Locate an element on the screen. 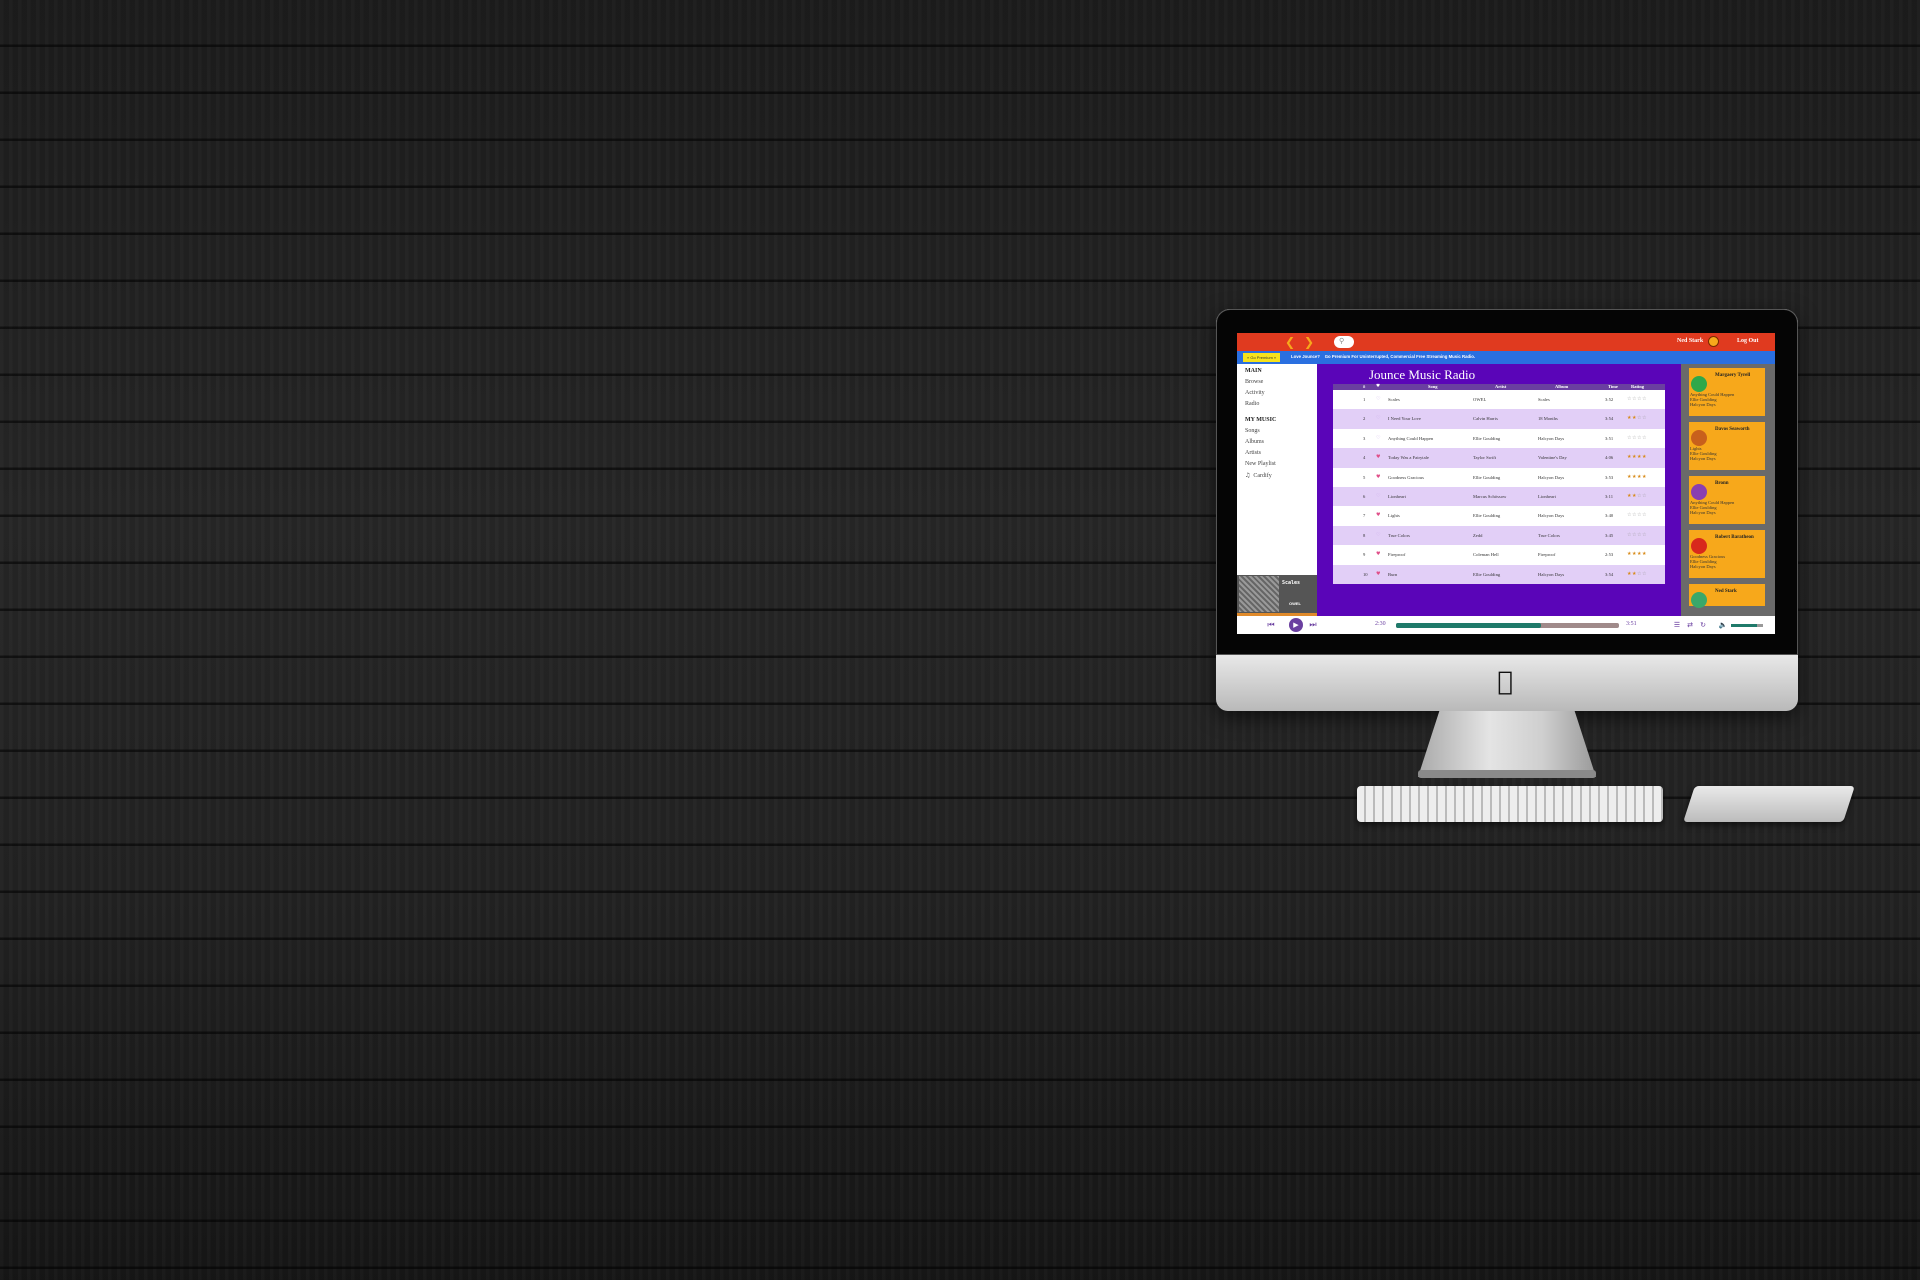 Image resolution: width=1920 pixels, height=1280 pixels. track-number: 10 is located at coordinates (1365, 574).